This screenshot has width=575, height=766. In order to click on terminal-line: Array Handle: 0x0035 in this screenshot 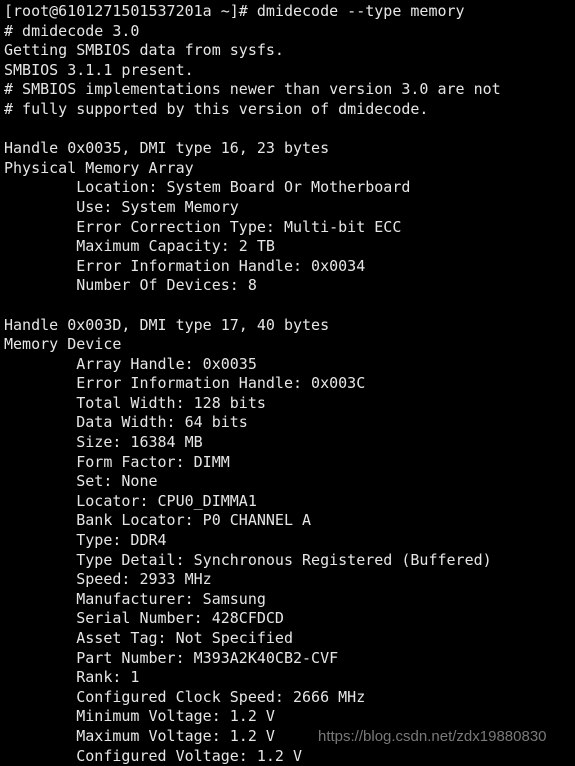, I will do `click(130, 363)`.